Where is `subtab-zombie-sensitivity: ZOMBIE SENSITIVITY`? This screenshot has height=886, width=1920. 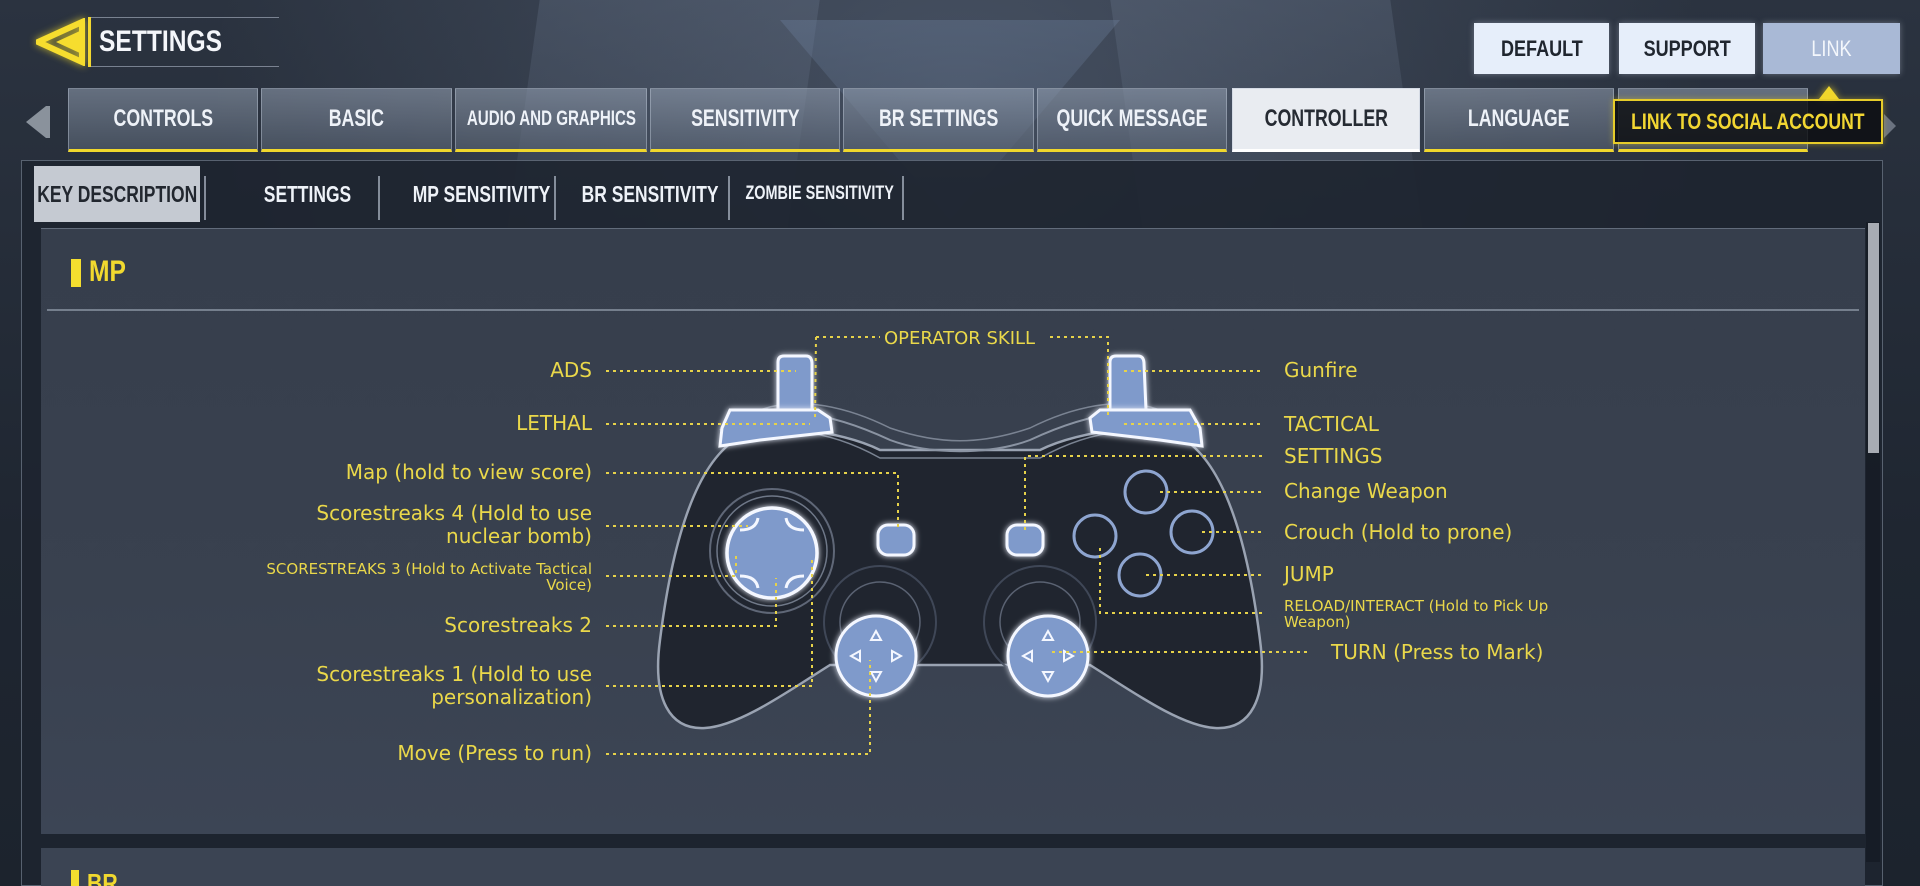 subtab-zombie-sensitivity: ZOMBIE SENSITIVITY is located at coordinates (820, 194).